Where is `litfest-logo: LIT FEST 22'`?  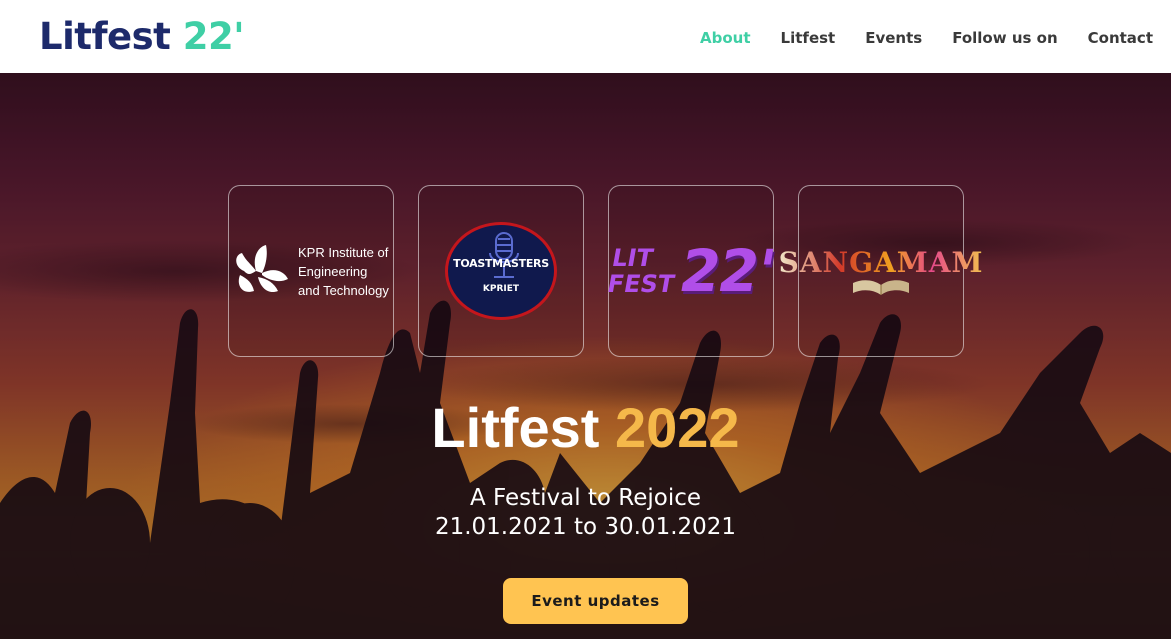 litfest-logo: LIT FEST 22' is located at coordinates (691, 271).